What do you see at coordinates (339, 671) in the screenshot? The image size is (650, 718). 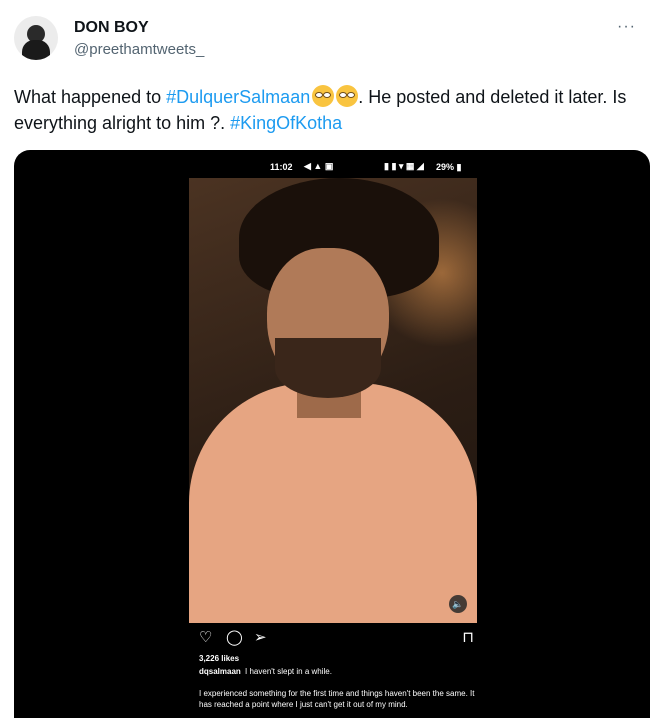 I see `caption-line: dqsalmaan I haven't slept in a while.` at bounding box center [339, 671].